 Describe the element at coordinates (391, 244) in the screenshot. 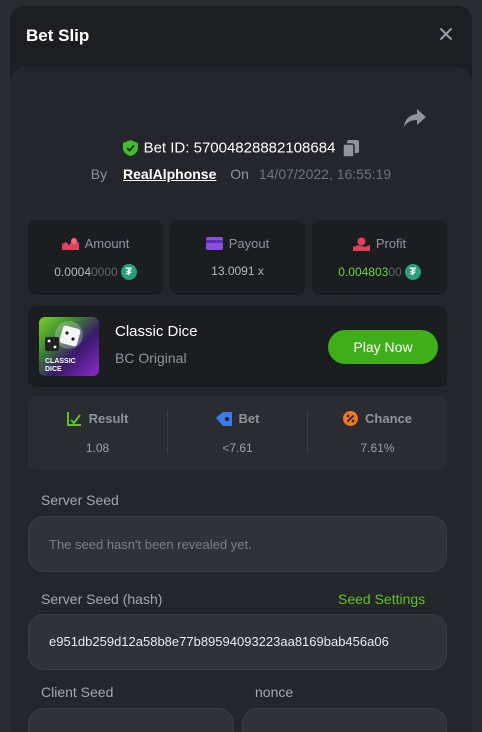

I see `profit-label: Profit` at that location.